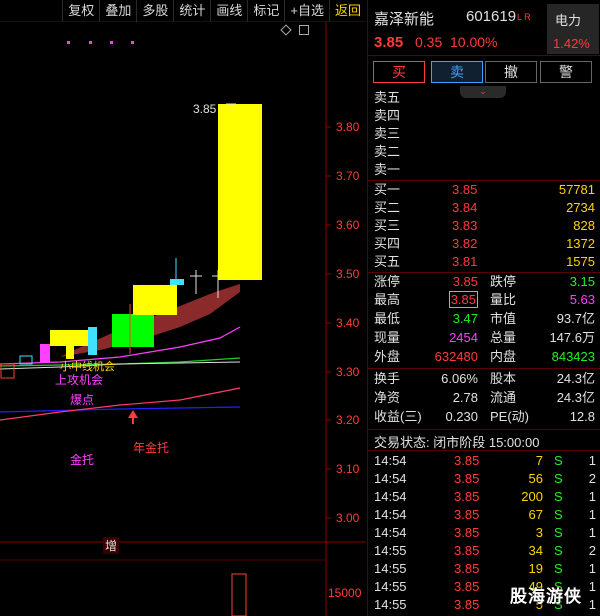 The height and width of the screenshot is (616, 600). I want to click on tick-row: 14:55 3.85 34 S 2, so click(484, 551).